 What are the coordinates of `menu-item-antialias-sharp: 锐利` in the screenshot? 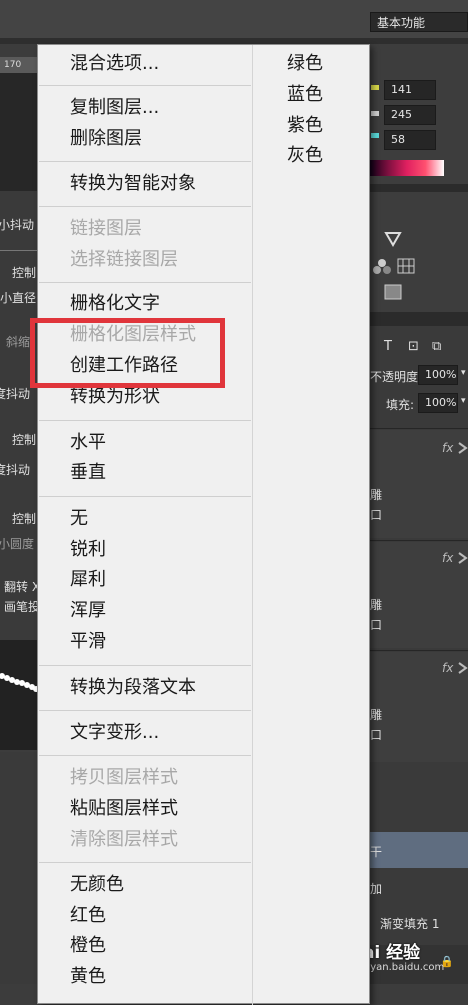 It's located at (88, 550).